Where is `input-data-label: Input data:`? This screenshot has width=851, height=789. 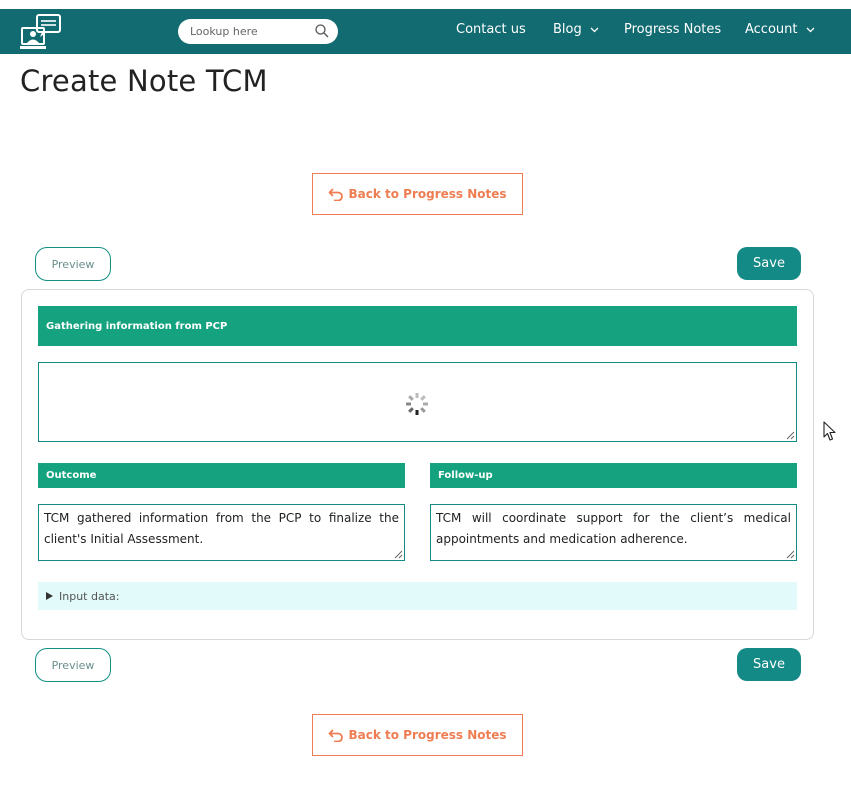
input-data-label: Input data: is located at coordinates (89, 596).